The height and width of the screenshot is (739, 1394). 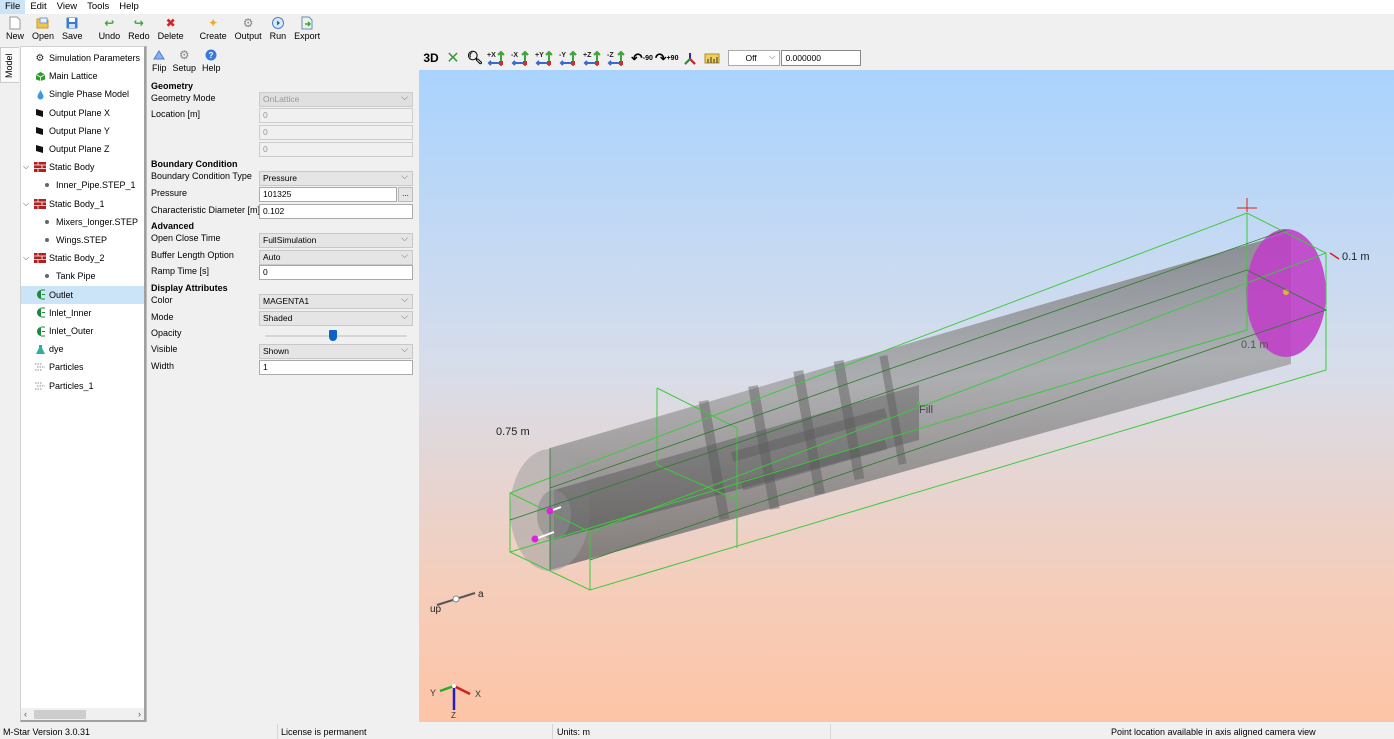 I want to click on view-minus-y-button: -Y, so click(x=570, y=58).